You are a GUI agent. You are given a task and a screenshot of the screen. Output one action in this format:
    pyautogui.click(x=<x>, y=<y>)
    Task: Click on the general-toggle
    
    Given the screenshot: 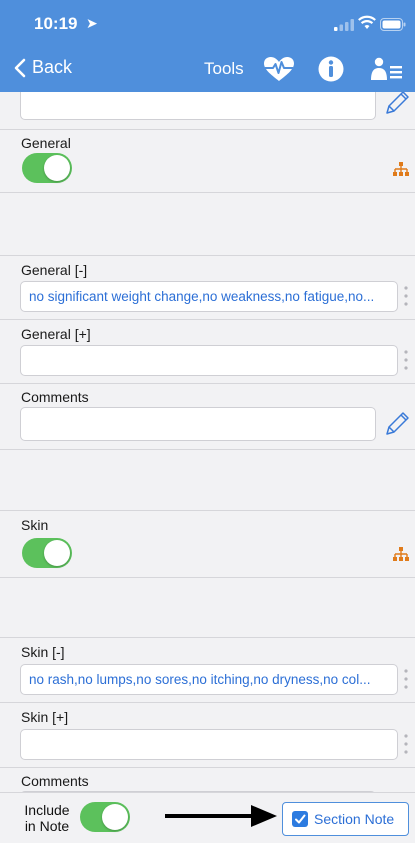 What is the action you would take?
    pyautogui.click(x=47, y=168)
    